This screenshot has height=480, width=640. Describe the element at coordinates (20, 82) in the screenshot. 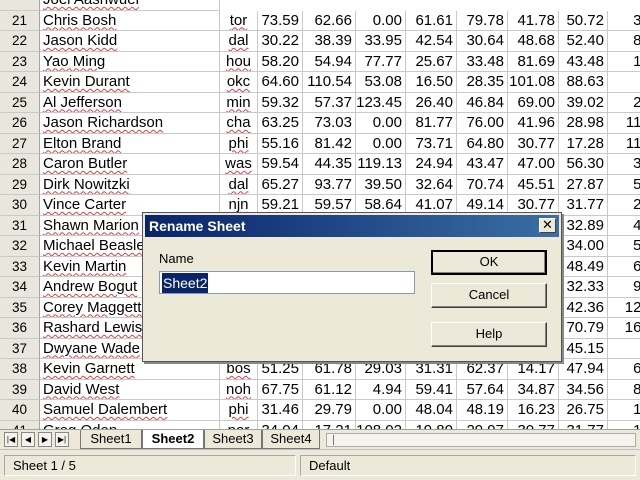

I see `row-header: 24` at that location.